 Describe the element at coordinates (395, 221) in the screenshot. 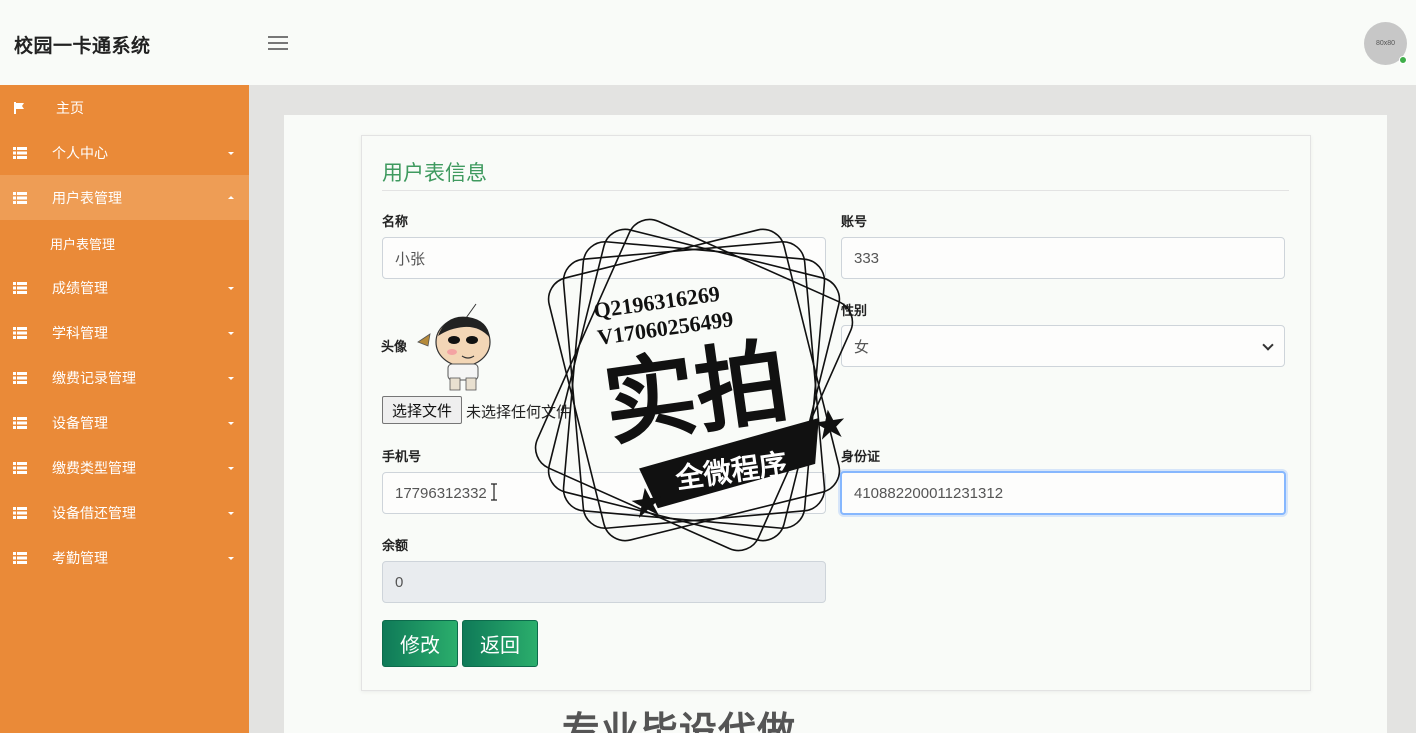

I see `name-label: 名称` at that location.